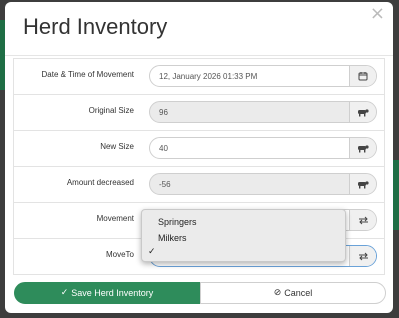  Describe the element at coordinates (163, 112) in the screenshot. I see `original-size-value: 96` at that location.